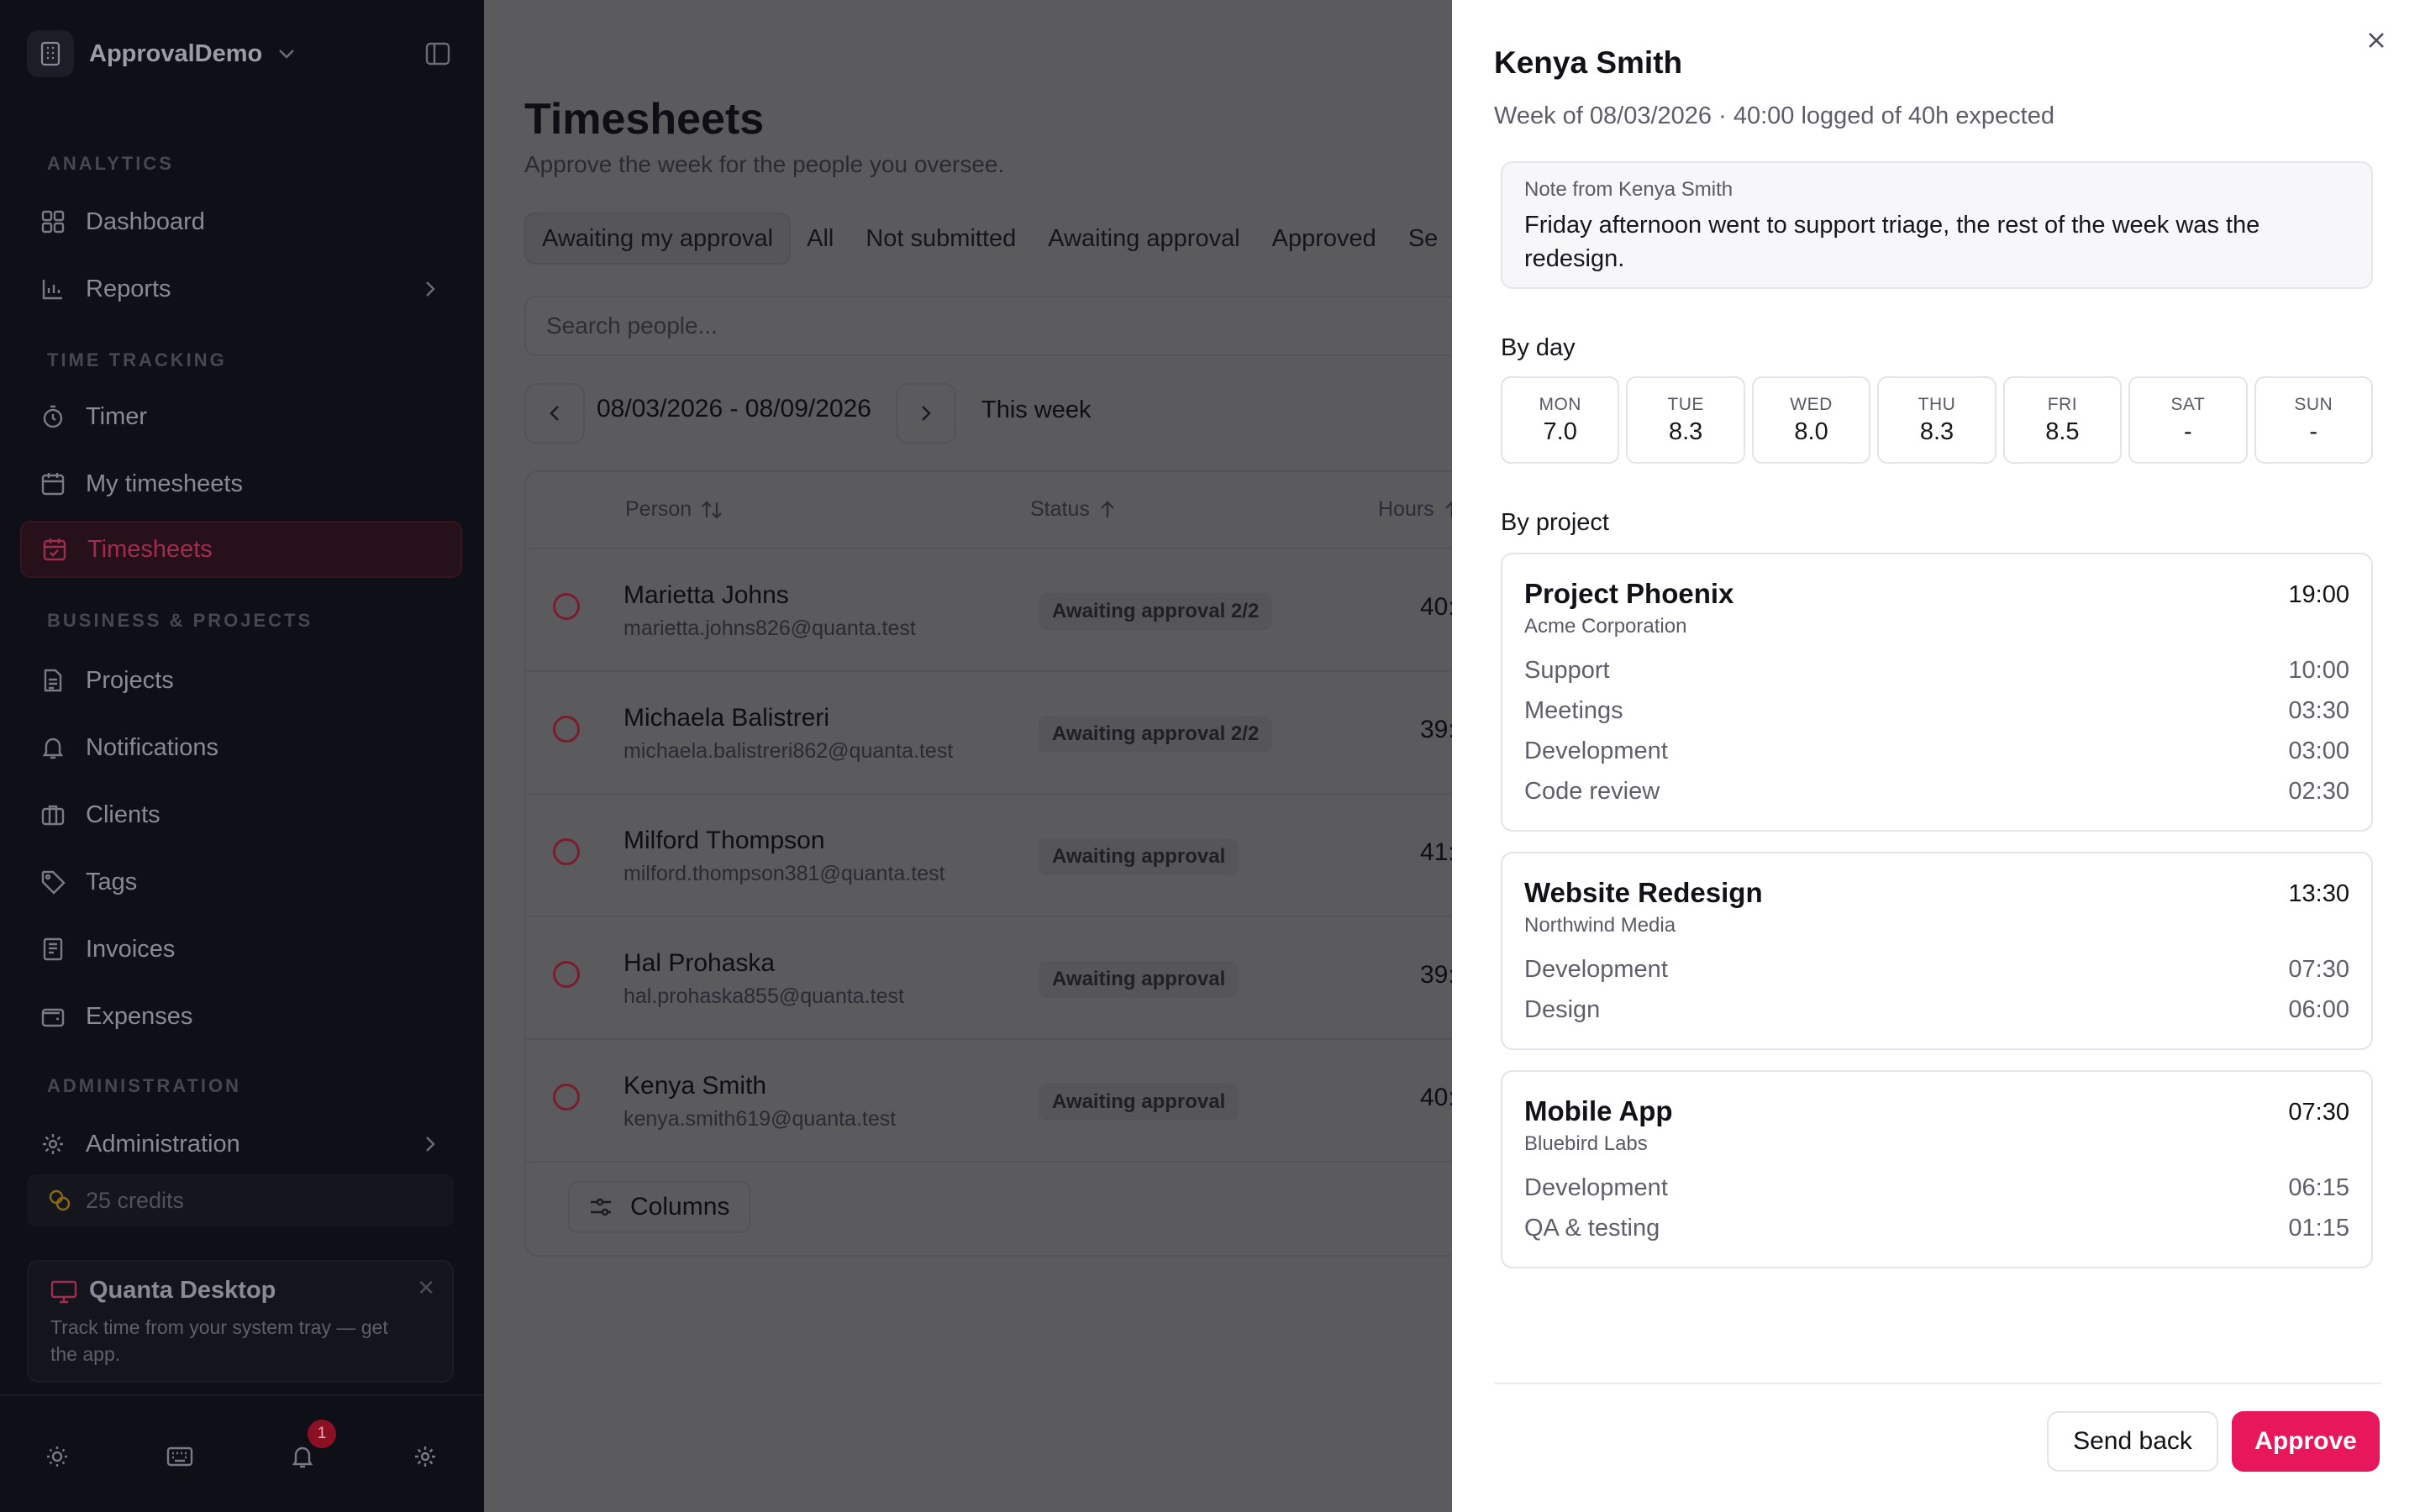 The width and height of the screenshot is (2420, 1512). I want to click on sort-asc-icon, so click(1107, 508).